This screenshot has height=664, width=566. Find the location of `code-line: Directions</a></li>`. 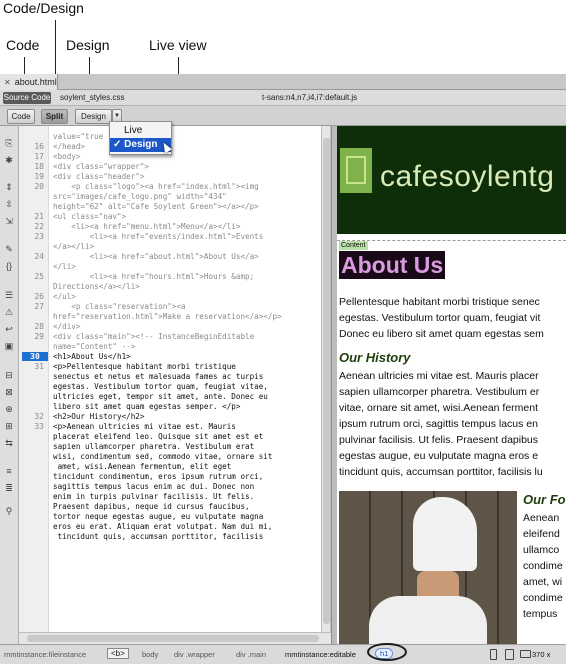

code-line: Directions</a></li> is located at coordinates (96, 287).